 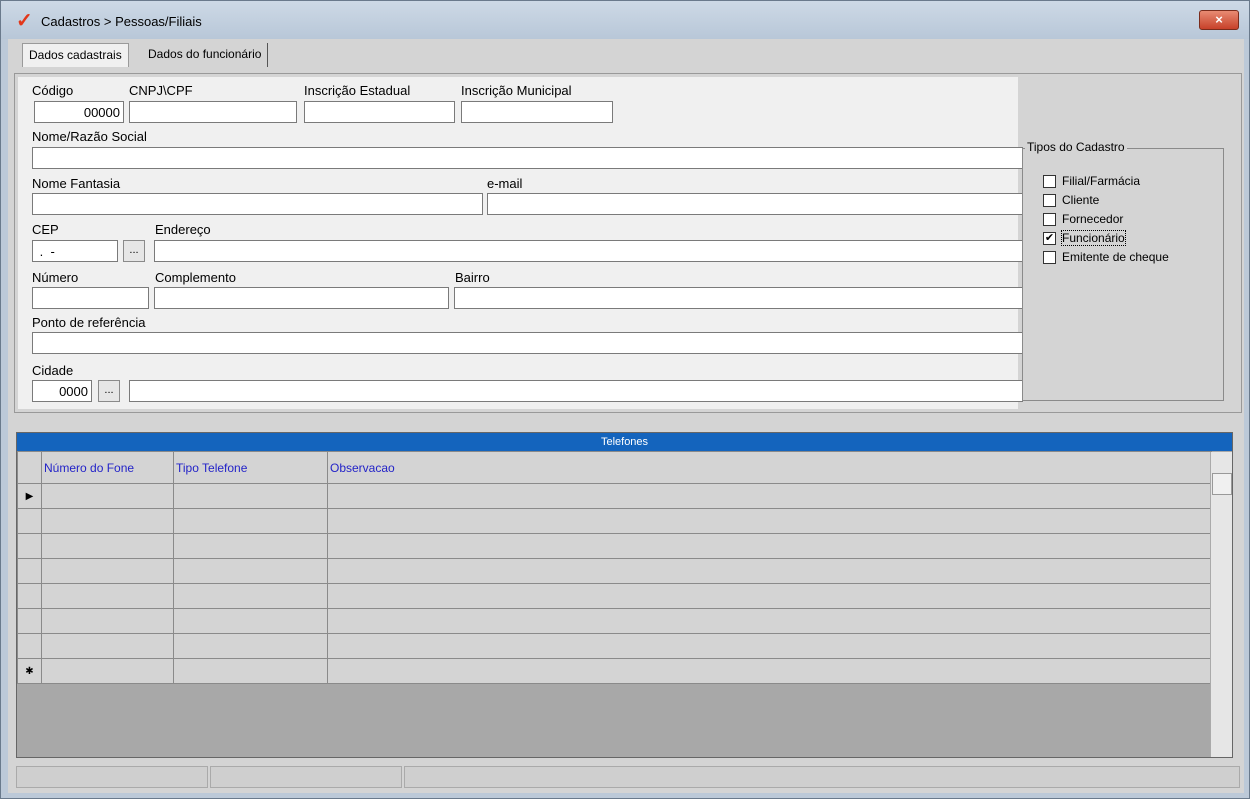 I want to click on nome-input, so click(x=527, y=158).